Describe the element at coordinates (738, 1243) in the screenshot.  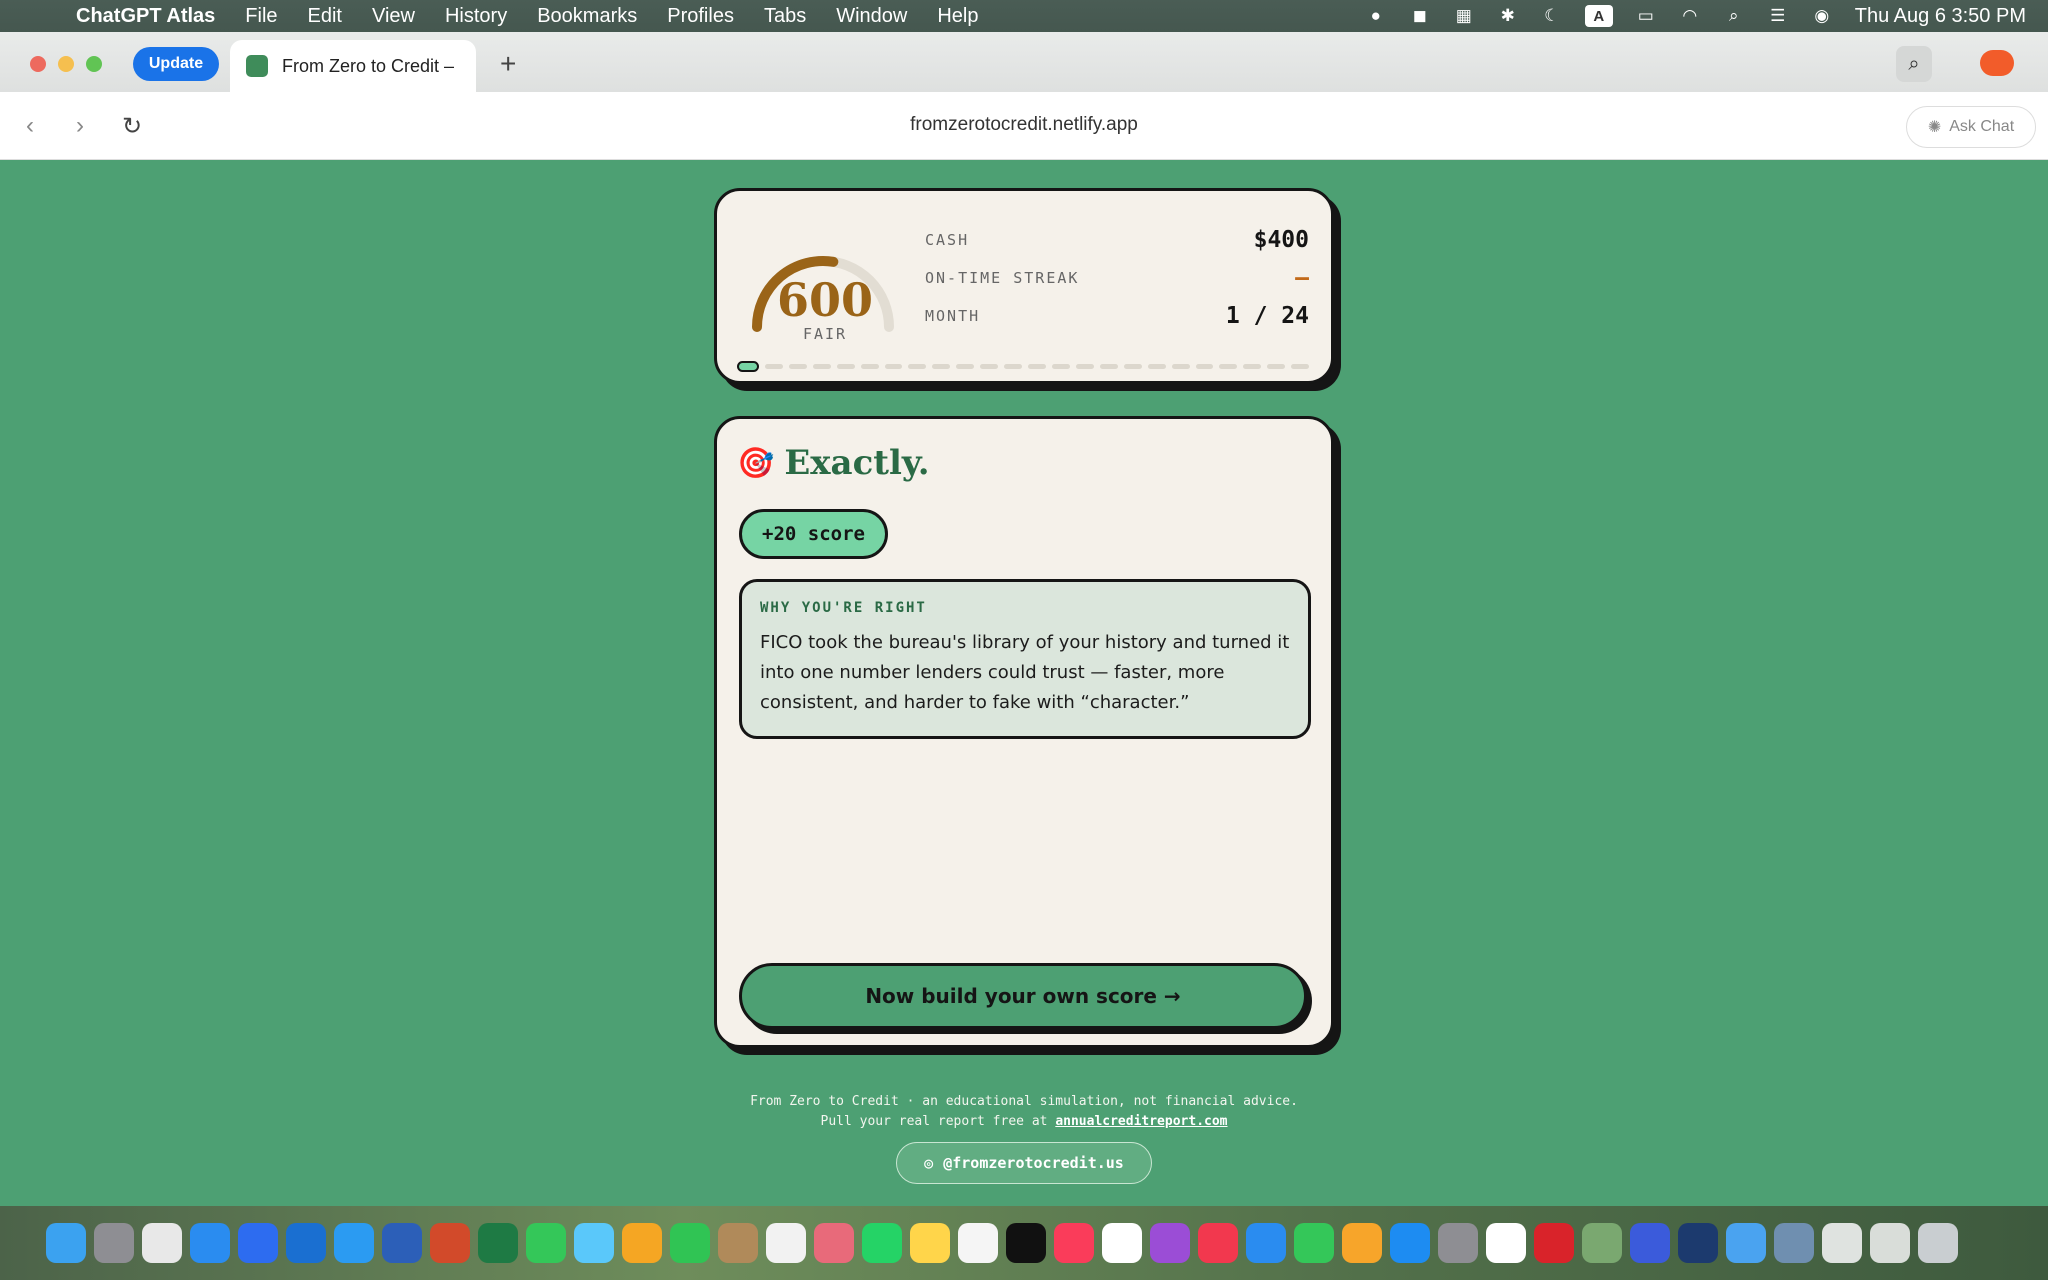
I see `contacts-icon` at that location.